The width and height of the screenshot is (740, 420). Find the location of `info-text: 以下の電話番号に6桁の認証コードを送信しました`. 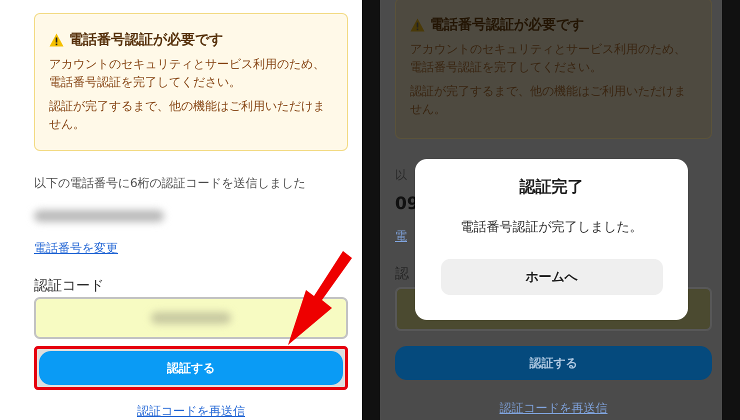

info-text: 以下の電話番号に6桁の認証コードを送信しました is located at coordinates (170, 183).